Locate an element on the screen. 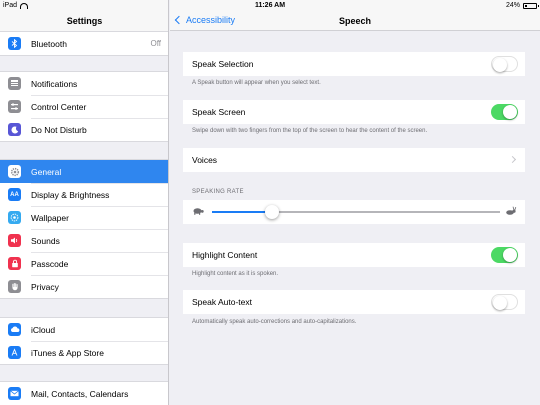 Image resolution: width=540 pixels, height=405 pixels. speak-auto-text-row: Speak Auto-text is located at coordinates (354, 302).